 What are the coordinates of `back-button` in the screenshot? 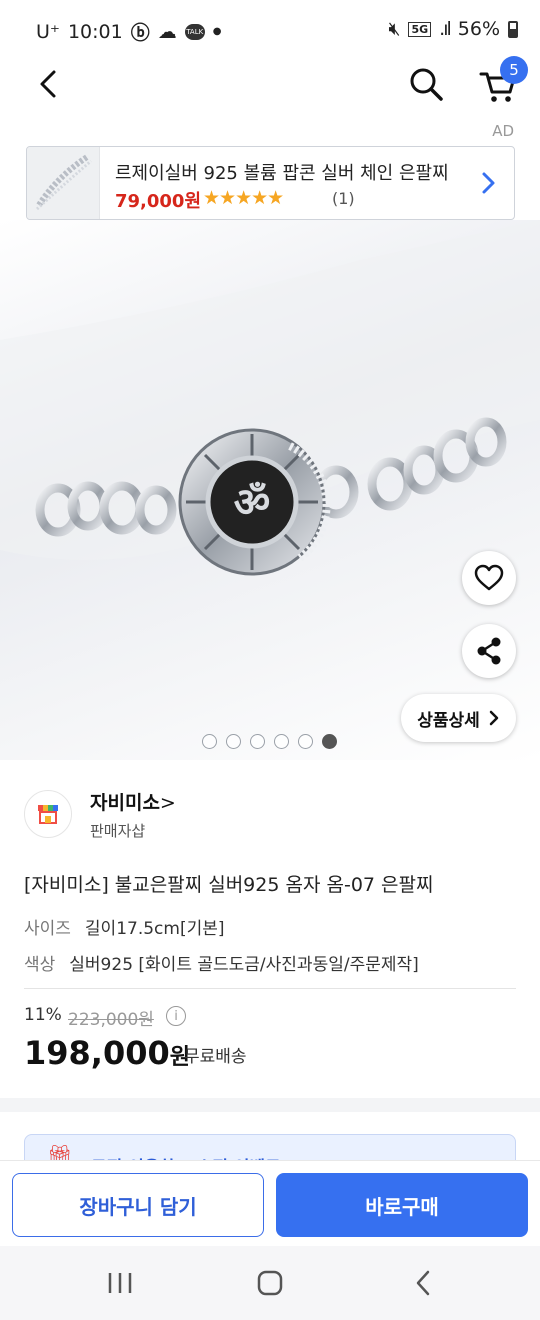 It's located at (48, 84).